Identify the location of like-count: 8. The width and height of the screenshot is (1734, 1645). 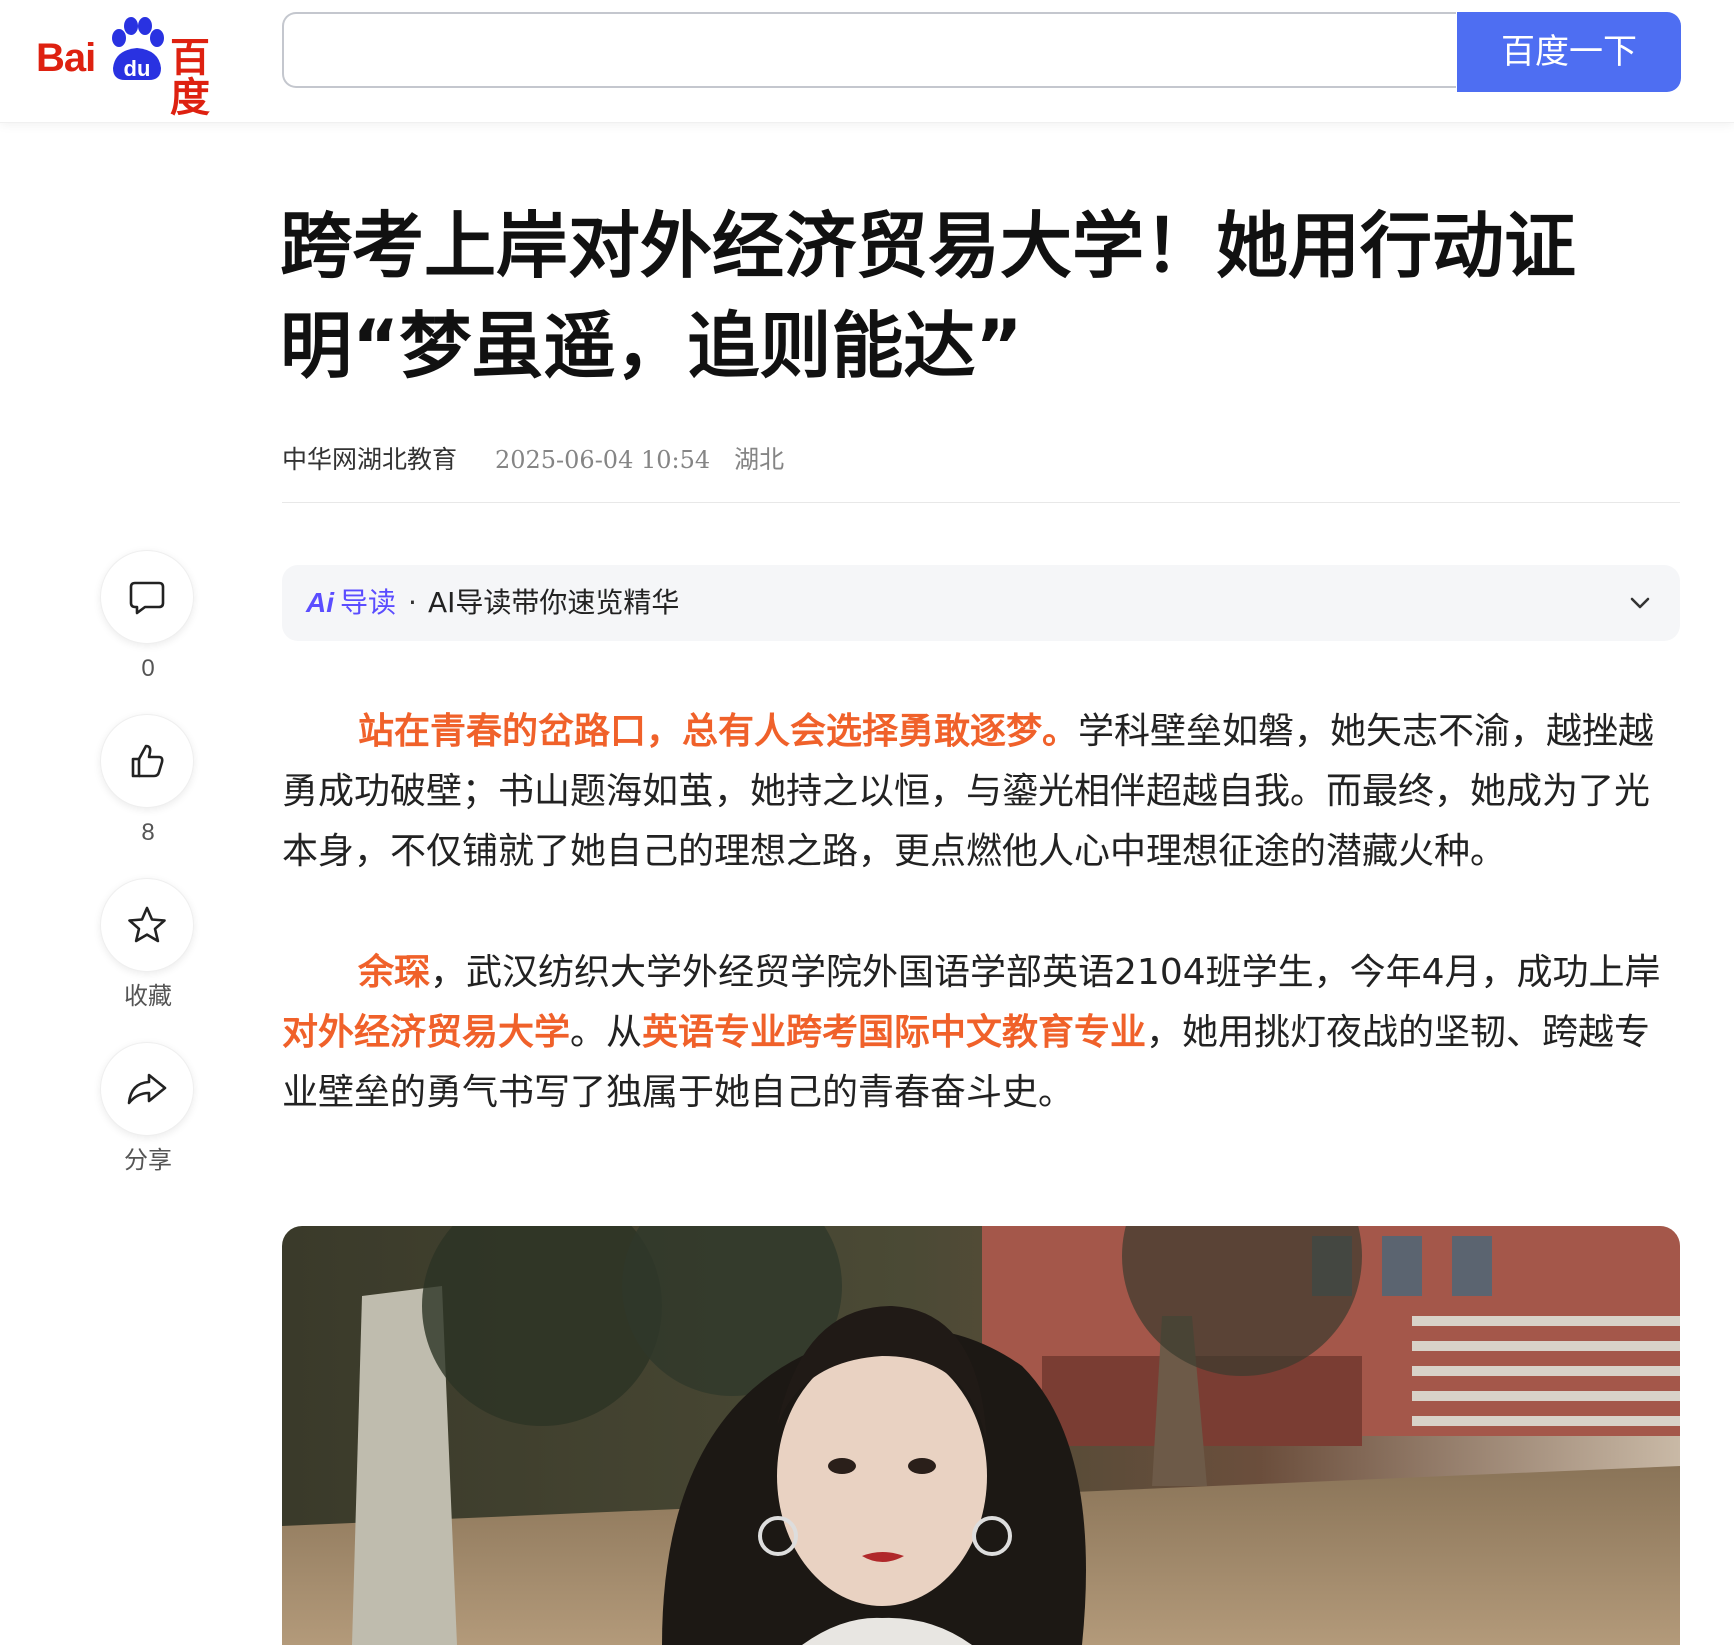
(148, 832).